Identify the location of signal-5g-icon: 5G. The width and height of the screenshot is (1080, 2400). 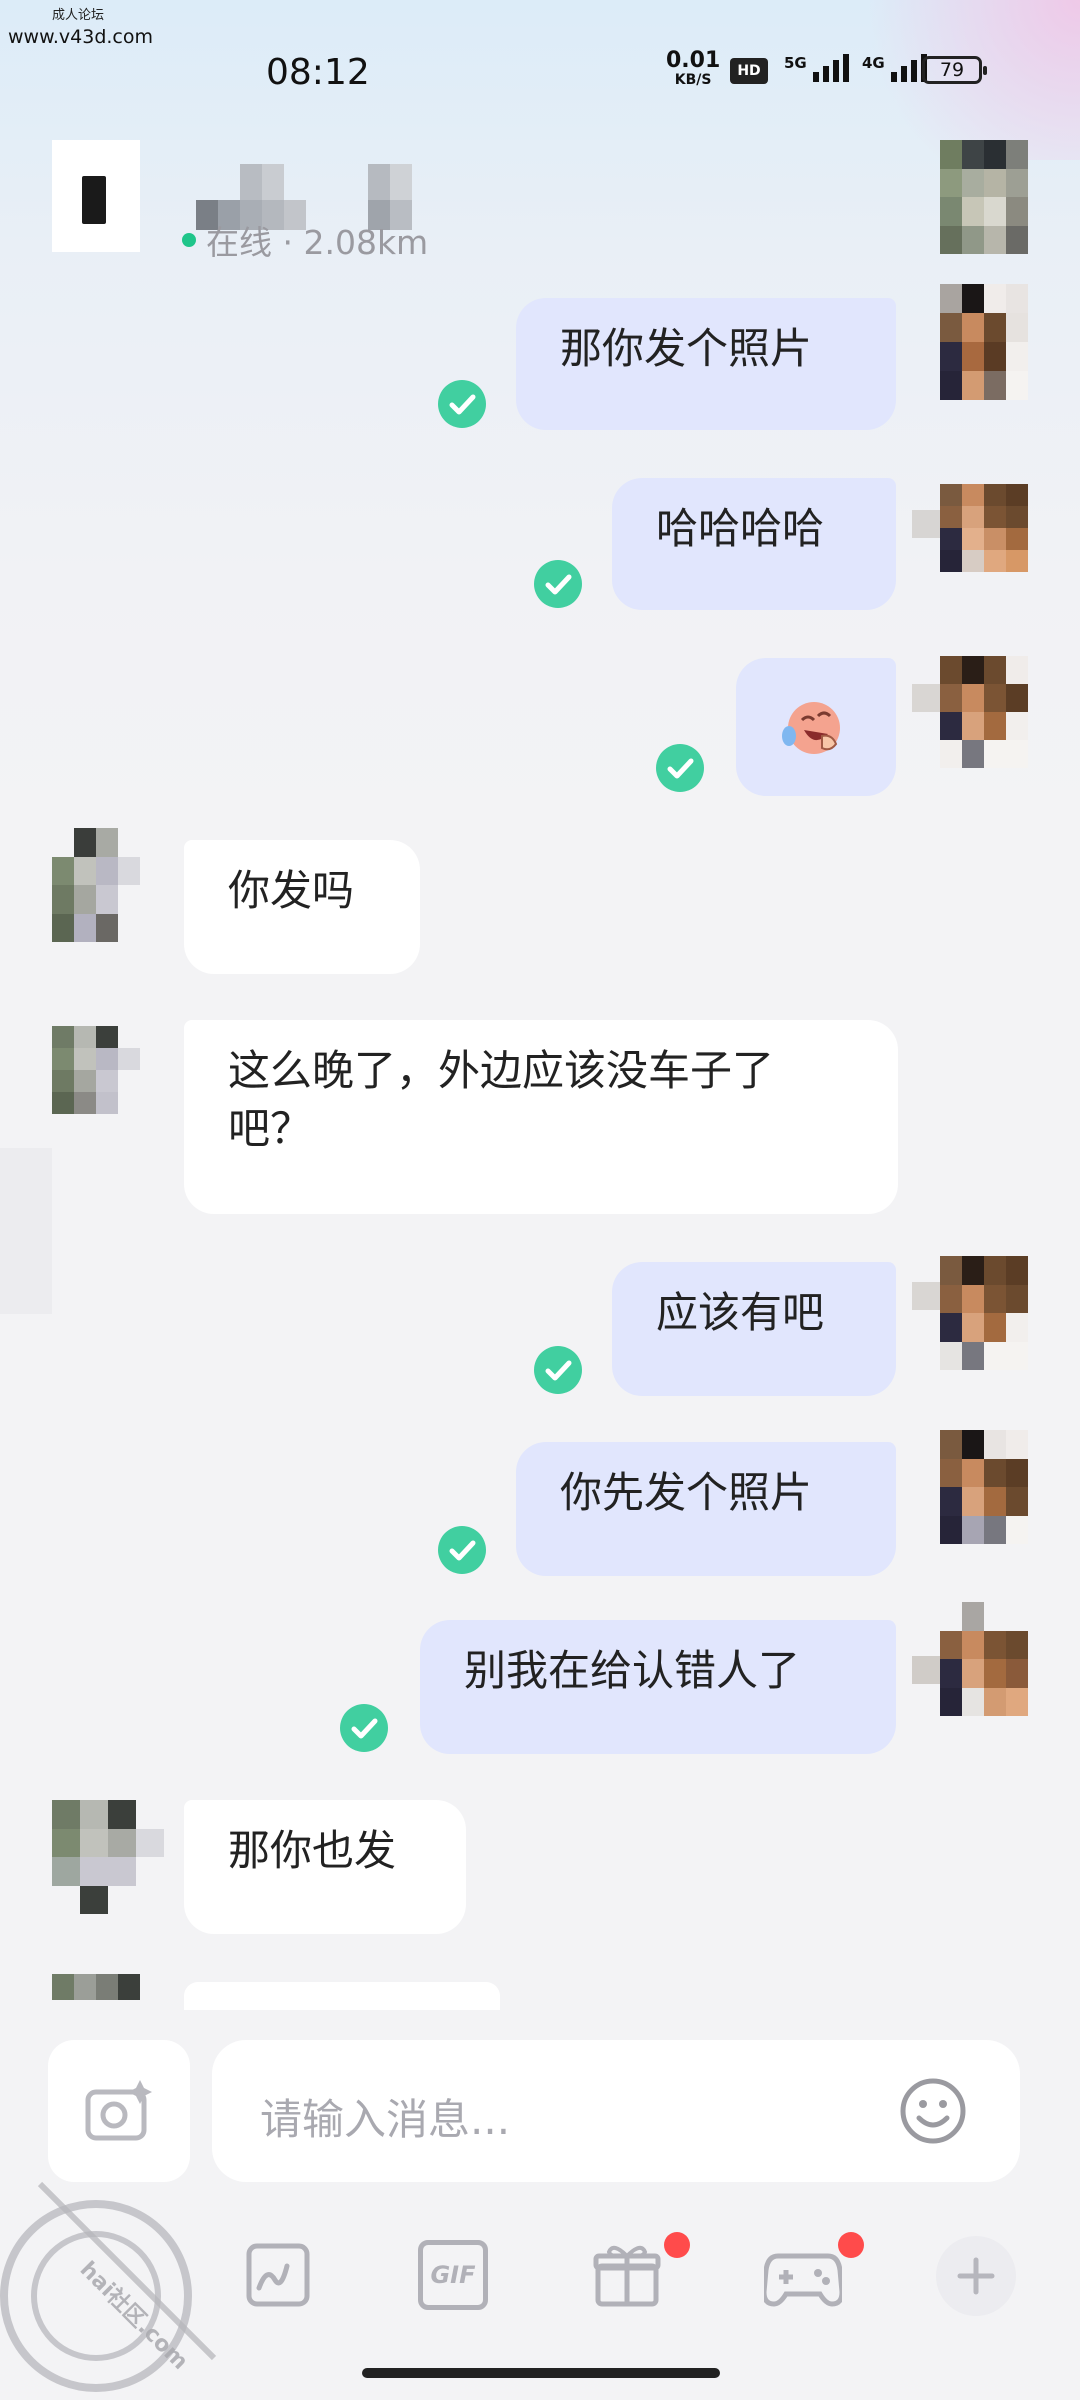
(816, 68).